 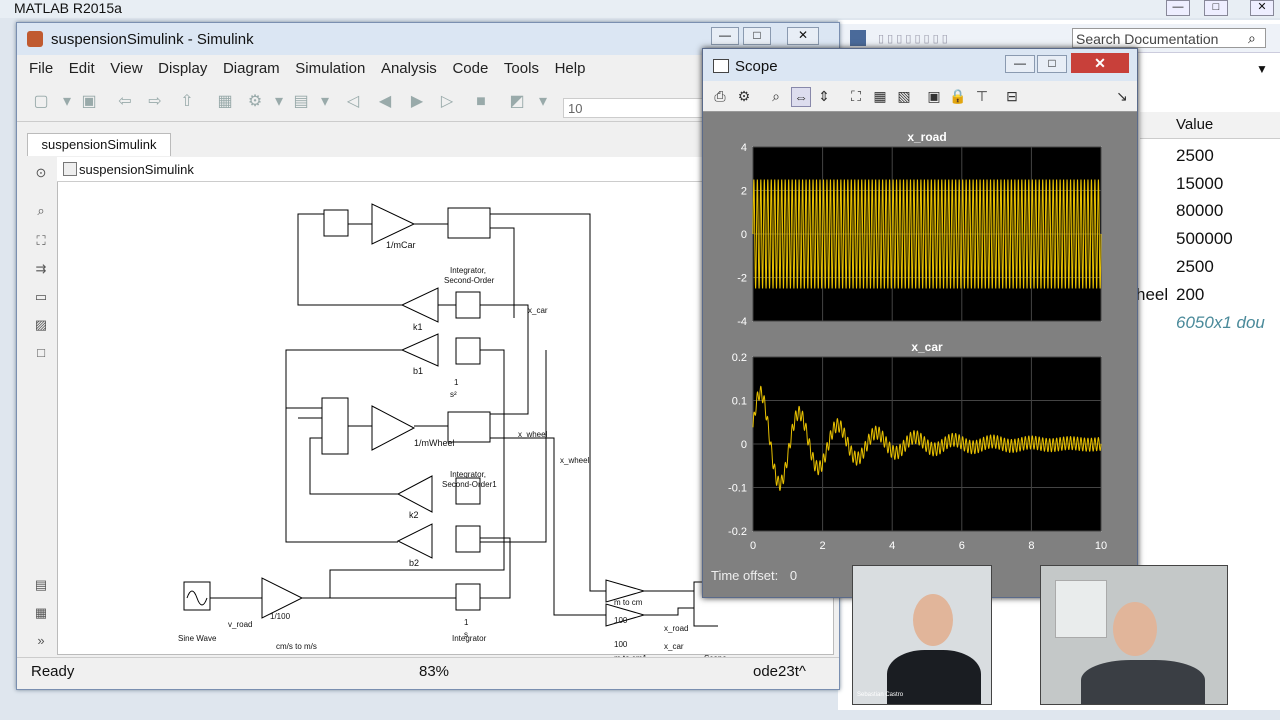 What do you see at coordinates (125, 102) in the screenshot?
I see `back-icon: ⇦` at bounding box center [125, 102].